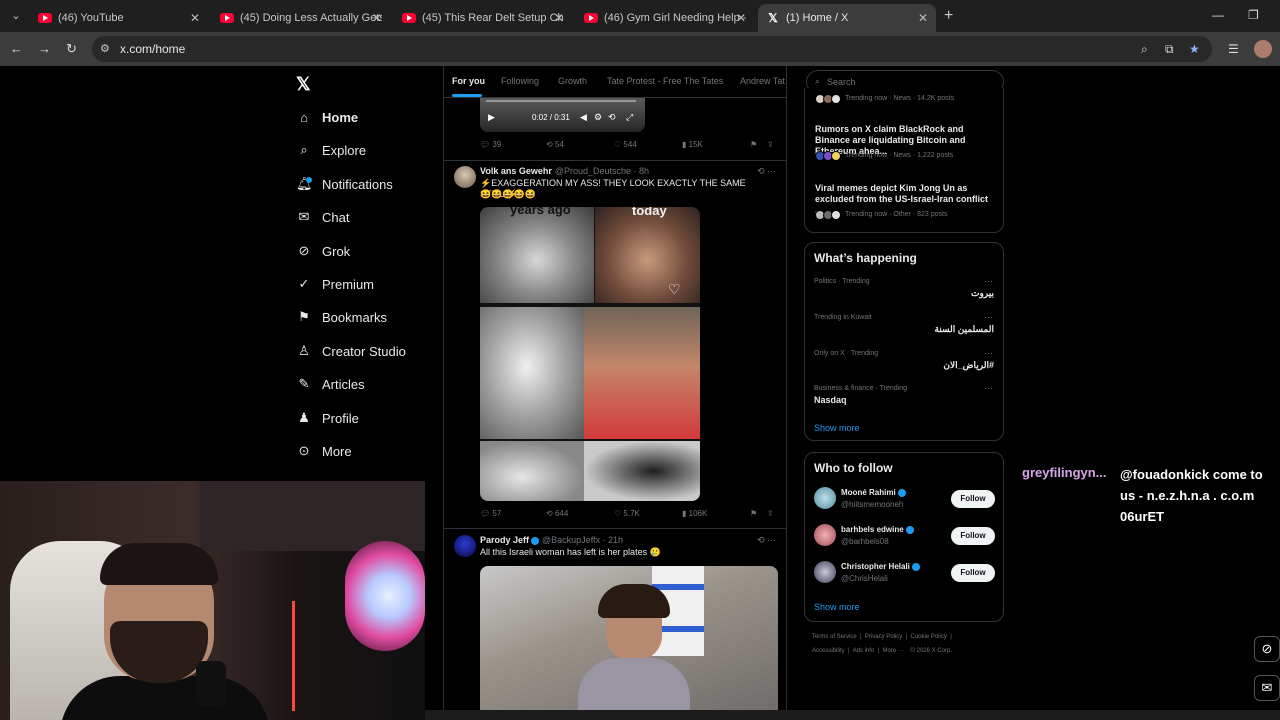  I want to click on more-icon: ⊙, so click(304, 450).